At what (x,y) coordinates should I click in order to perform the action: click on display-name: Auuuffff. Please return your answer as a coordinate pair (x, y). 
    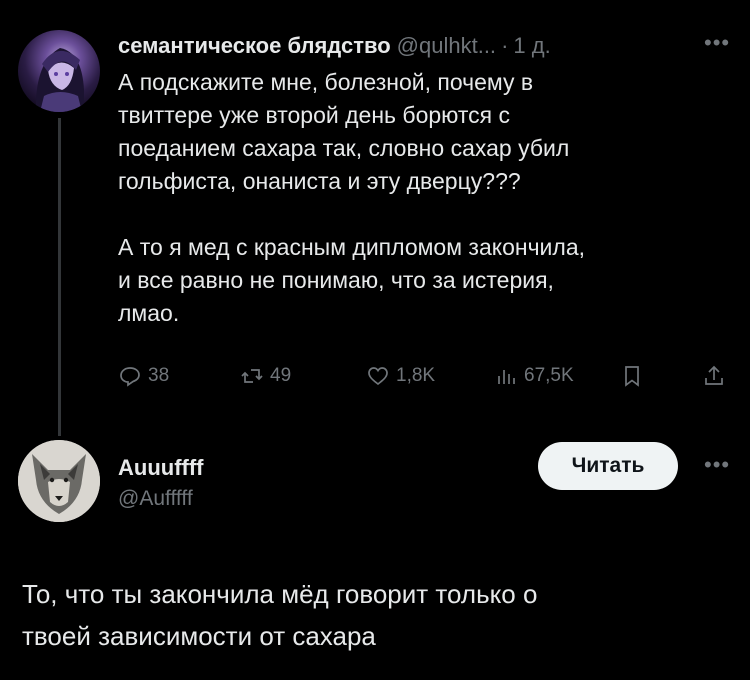
    Looking at the image, I should click on (161, 468).